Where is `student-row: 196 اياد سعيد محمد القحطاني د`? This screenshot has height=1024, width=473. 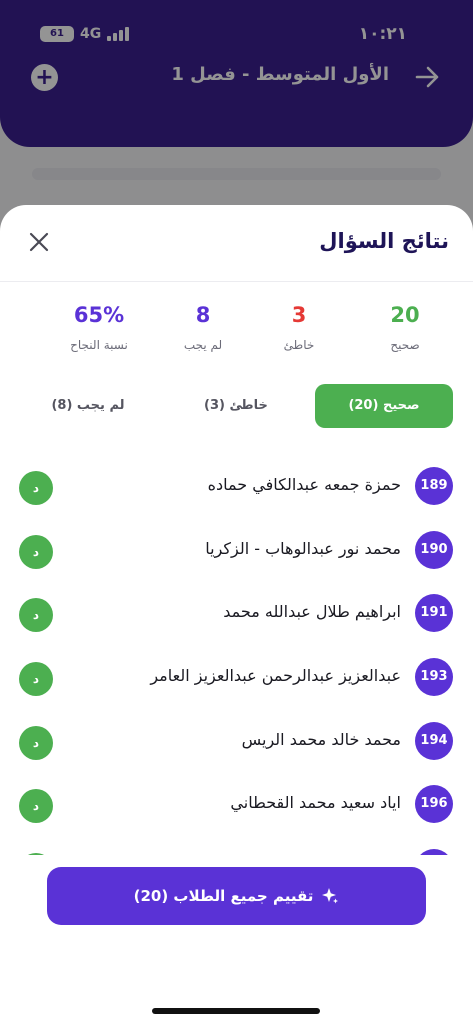
student-row: 196 اياد سعيد محمد القحطاني د is located at coordinates (236, 805).